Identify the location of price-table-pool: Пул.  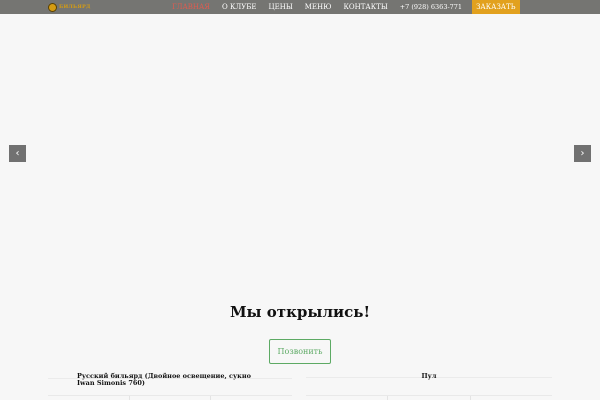
(429, 385).